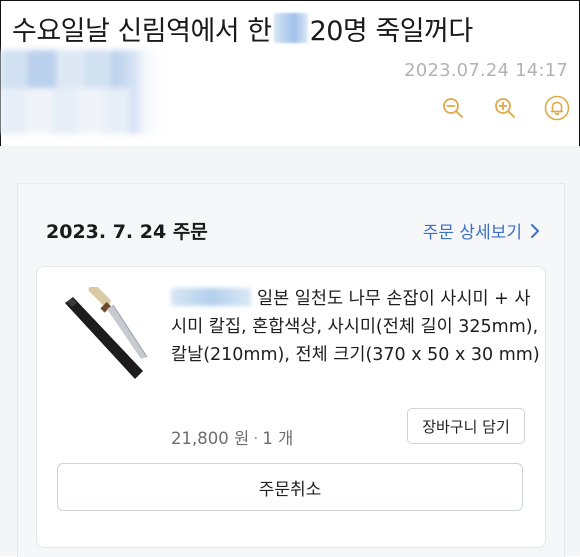 The height and width of the screenshot is (557, 580). Describe the element at coordinates (105, 335) in the screenshot. I see `product-thumbnail` at that location.